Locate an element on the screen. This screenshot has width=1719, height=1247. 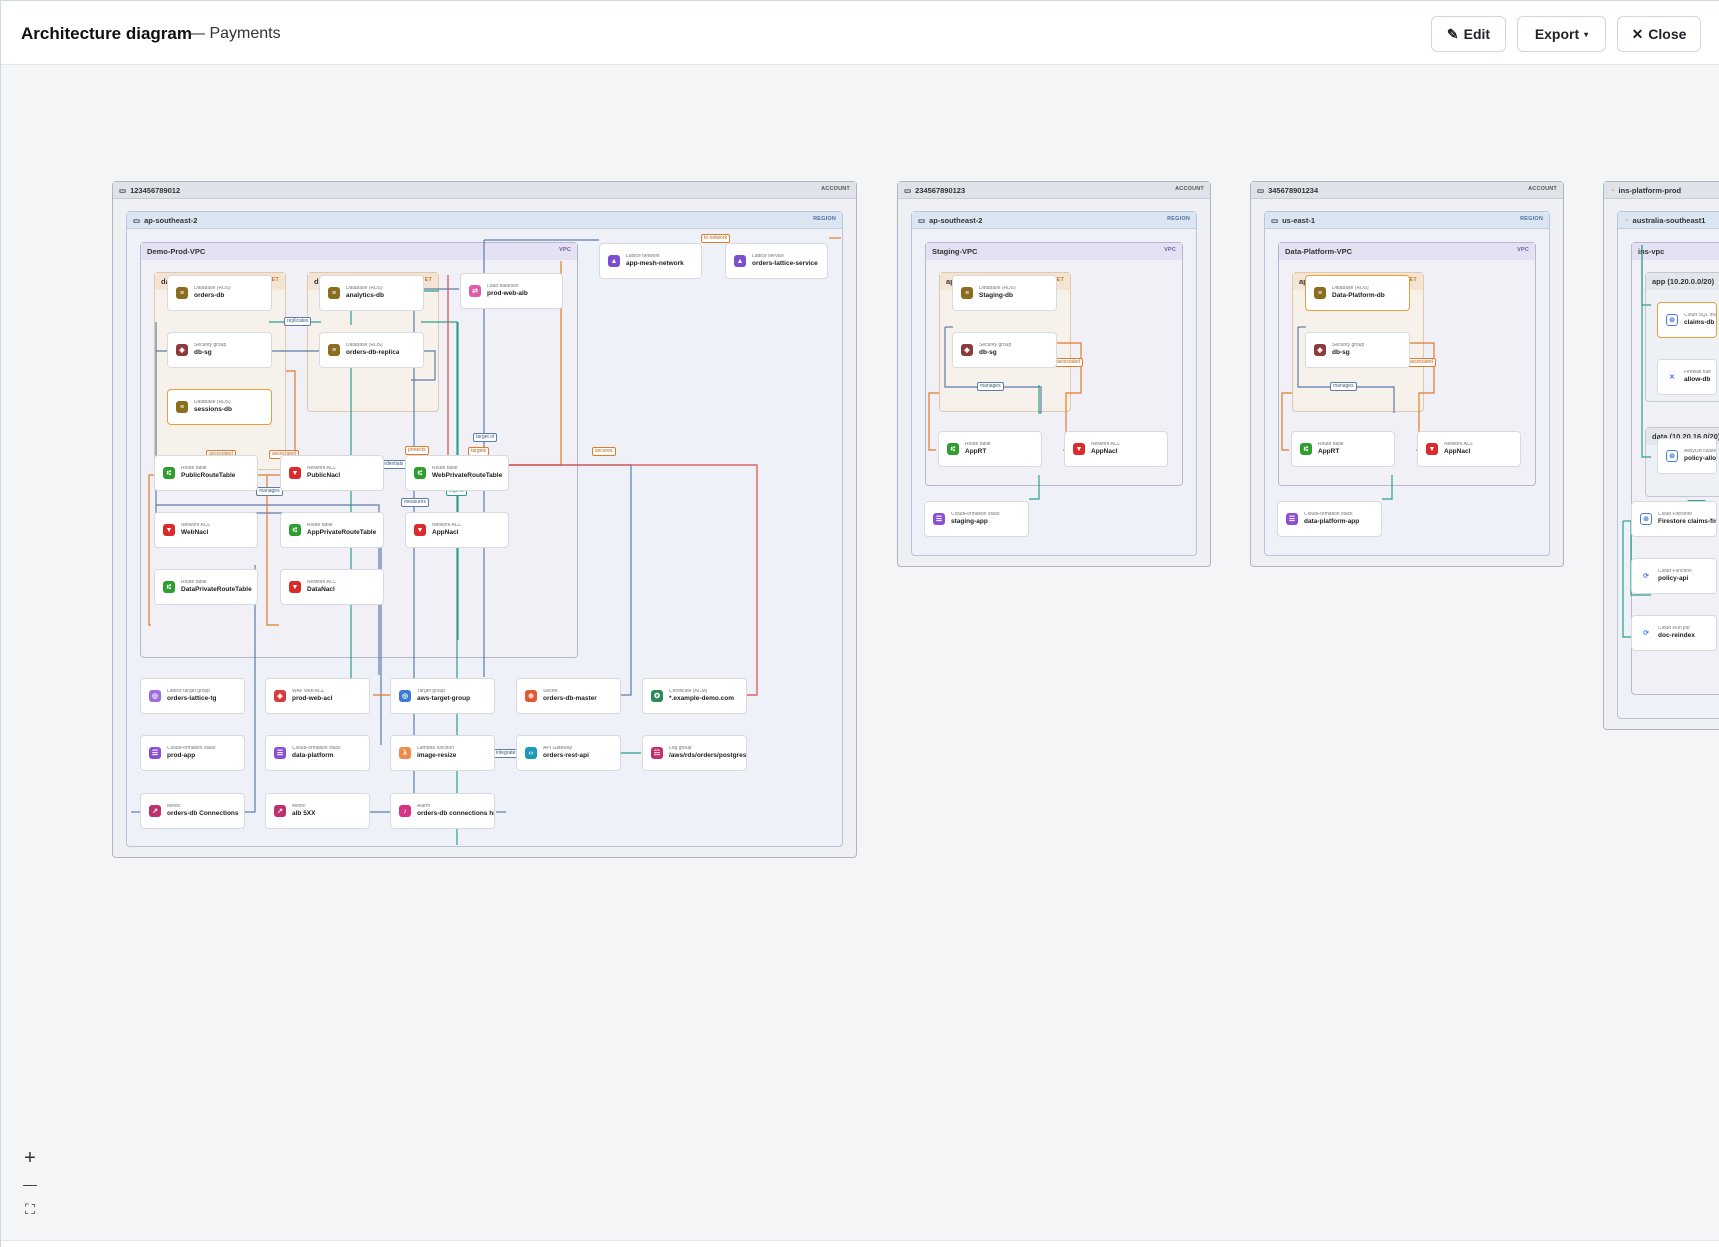
node-name: doc-reindex is located at coordinates (1676, 636).